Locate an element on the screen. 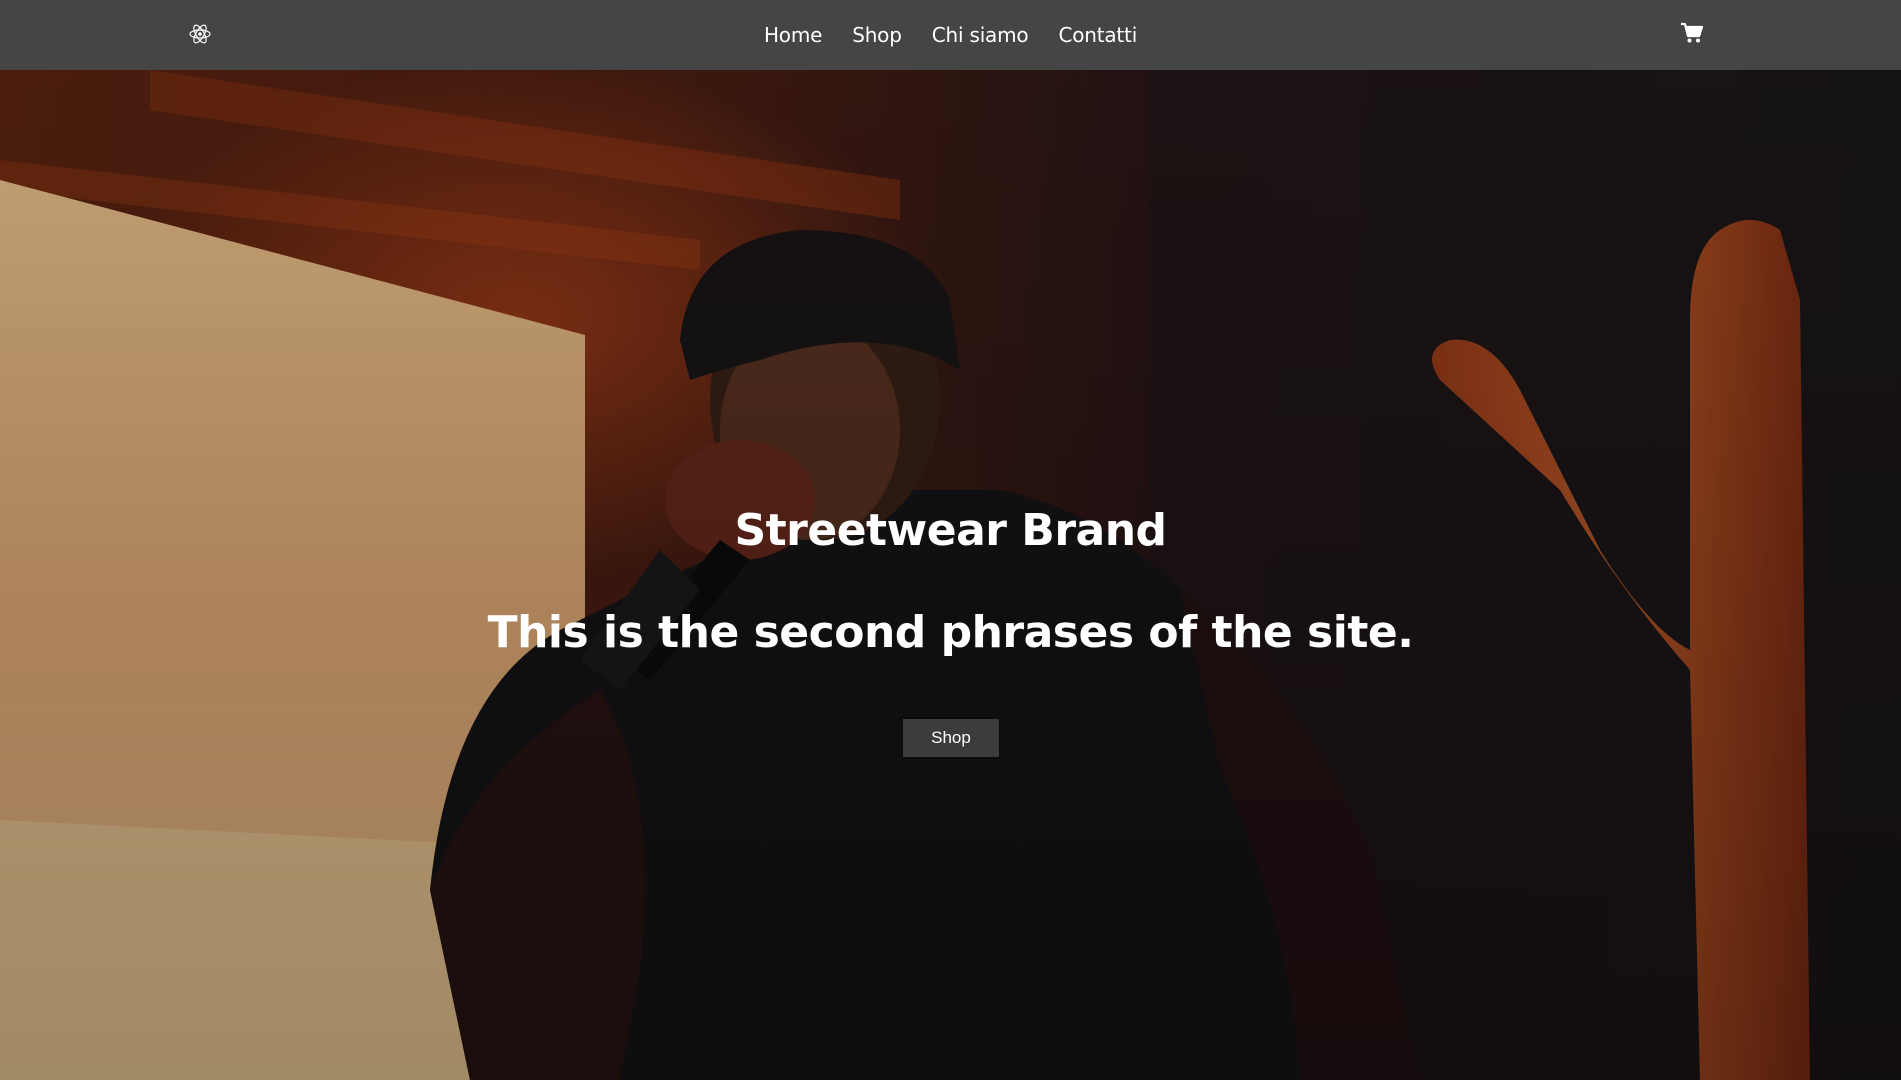  hero-title: Streetwear Brand is located at coordinates (950, 530).